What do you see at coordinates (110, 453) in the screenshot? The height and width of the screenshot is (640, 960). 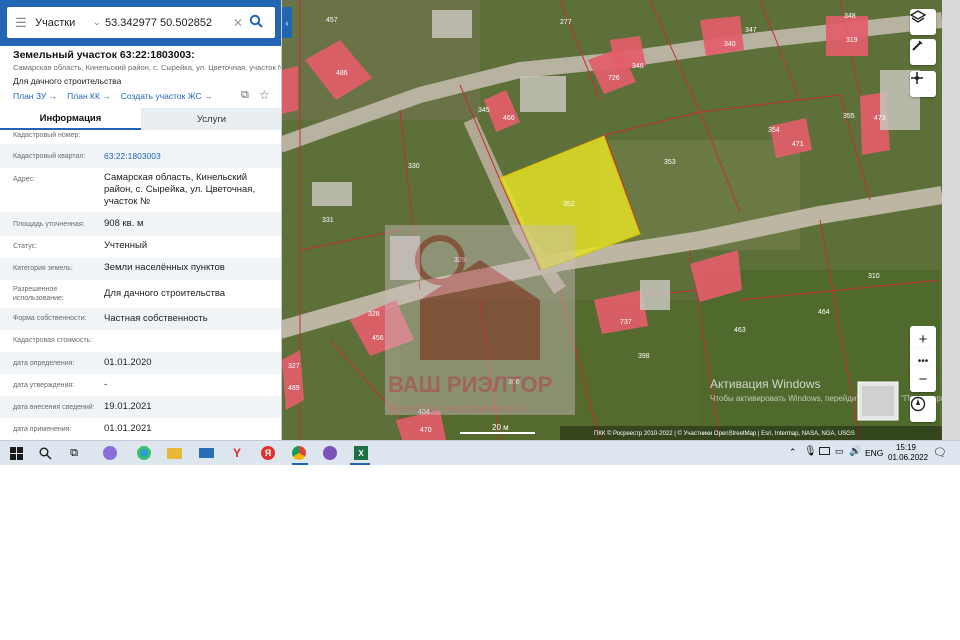 I see `cortana-button` at bounding box center [110, 453].